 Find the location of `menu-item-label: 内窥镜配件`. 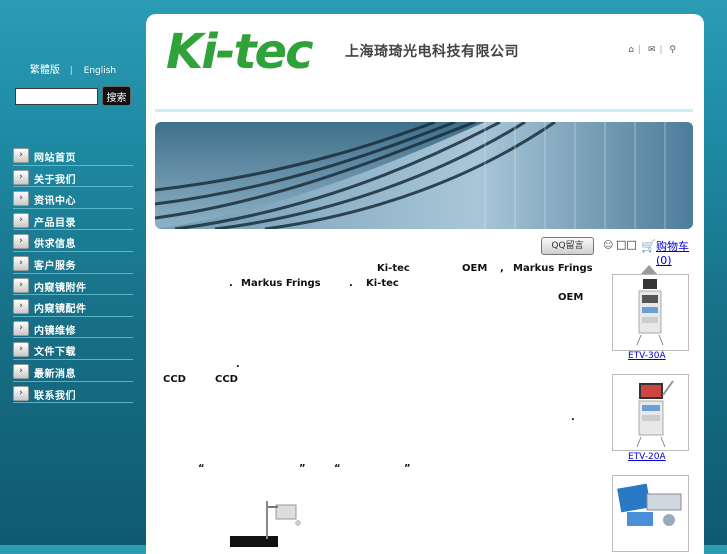

menu-item-label: 内窥镜配件 is located at coordinates (60, 310).